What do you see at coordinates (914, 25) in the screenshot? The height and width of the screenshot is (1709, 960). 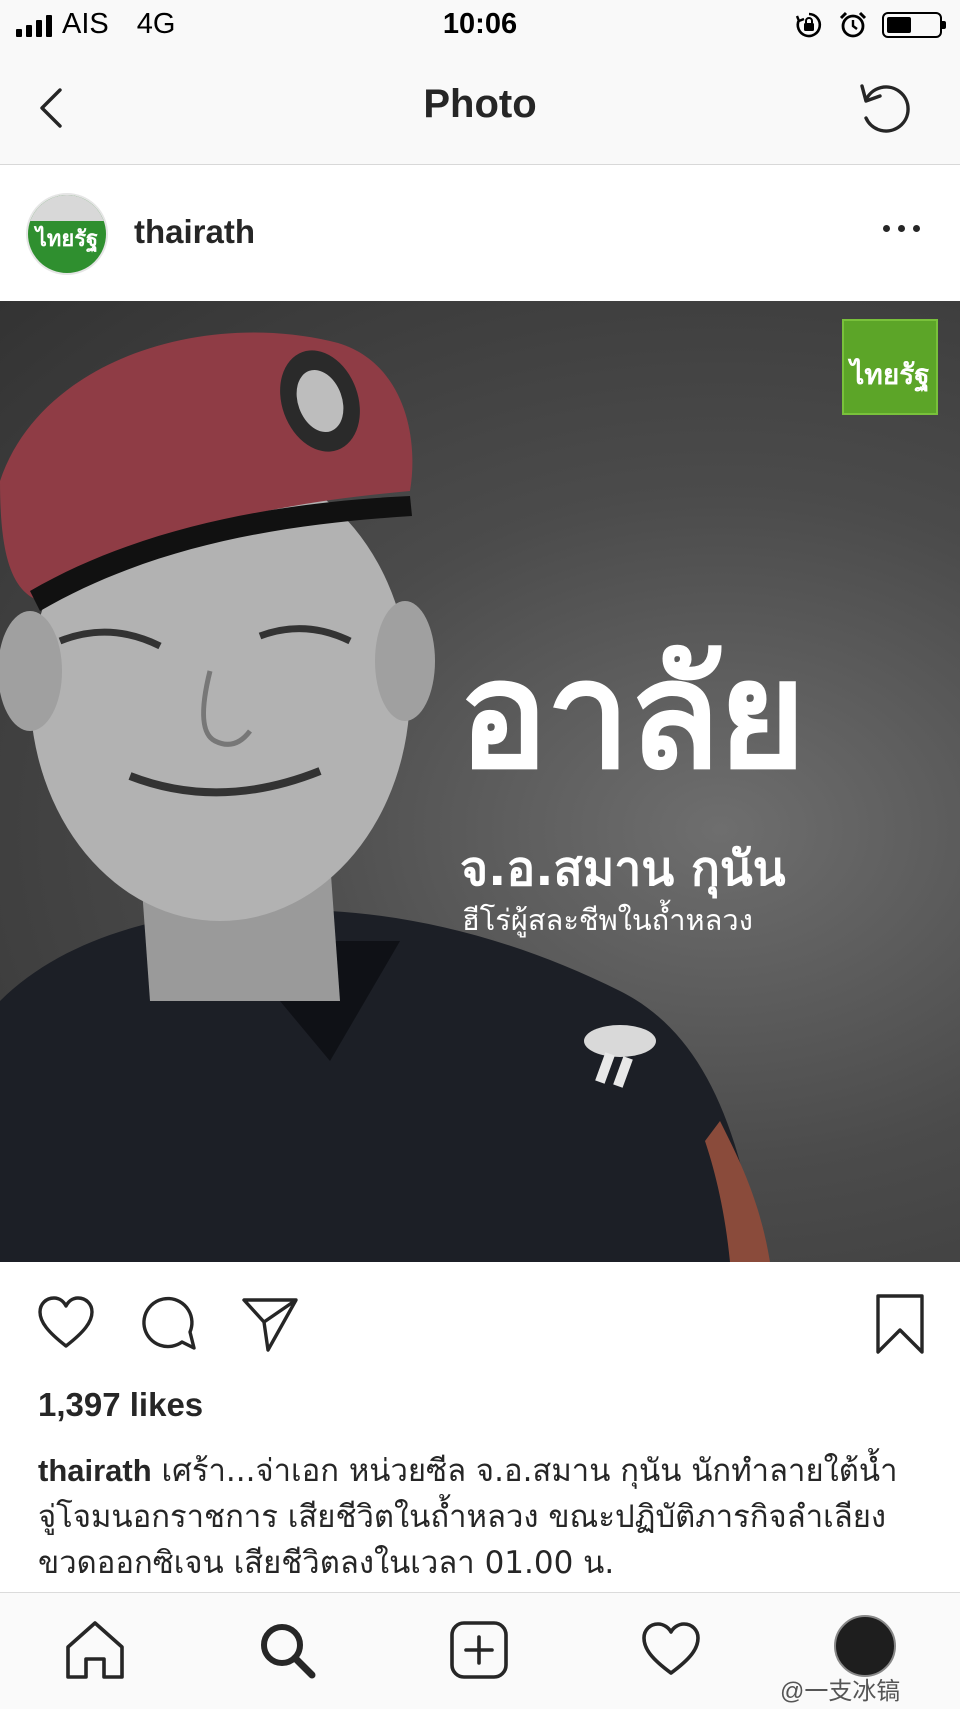 I see `battery-icon` at bounding box center [914, 25].